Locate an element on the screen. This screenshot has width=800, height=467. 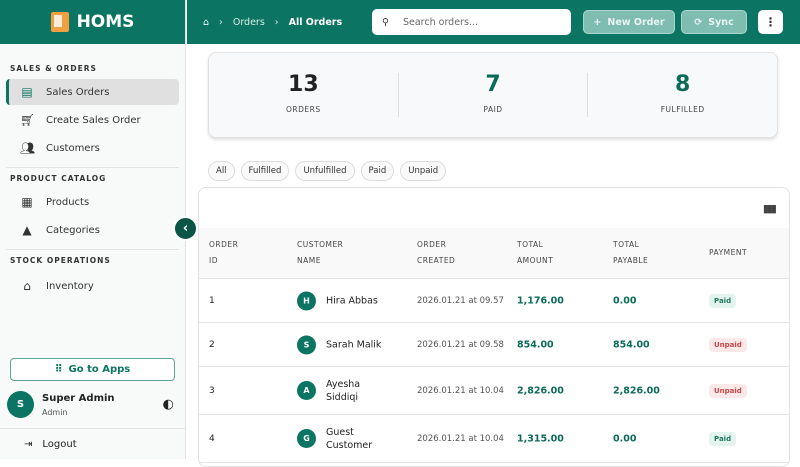
section-title: SALES & ORDERS is located at coordinates (53, 68).